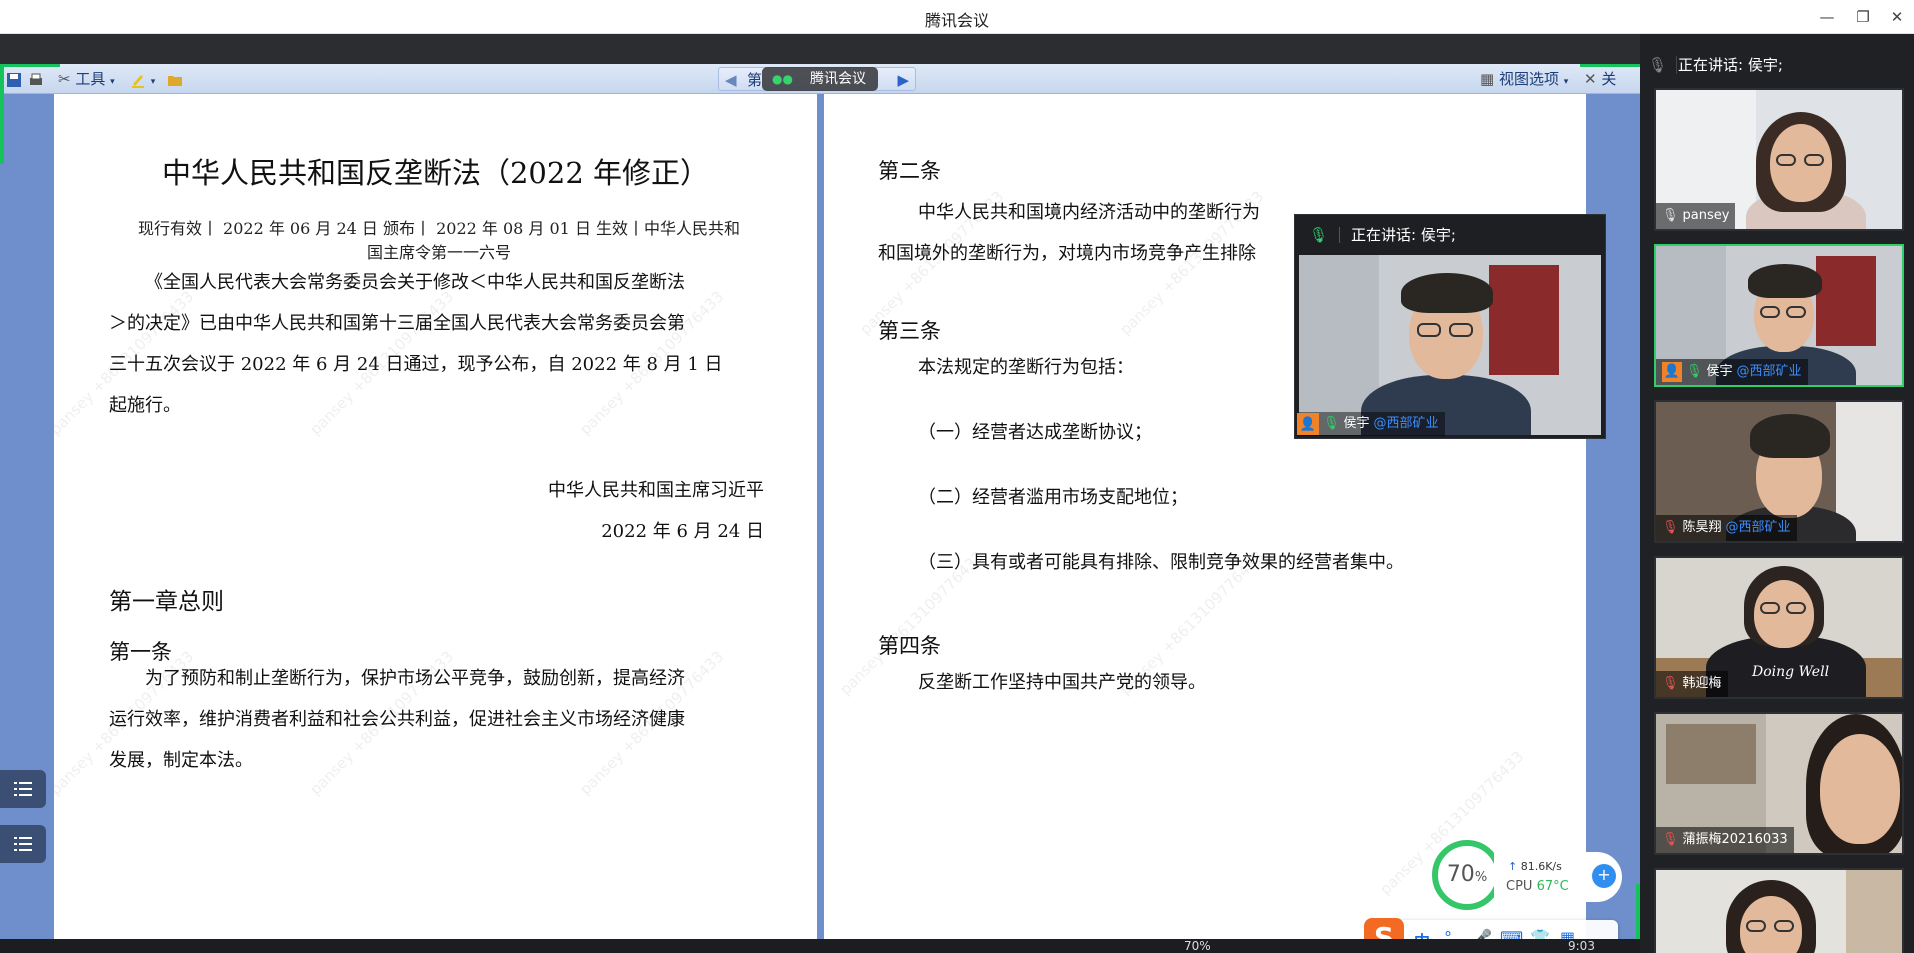  I want to click on article3-item: （二）经营者滥用市场支配地位；, so click(1053, 497).